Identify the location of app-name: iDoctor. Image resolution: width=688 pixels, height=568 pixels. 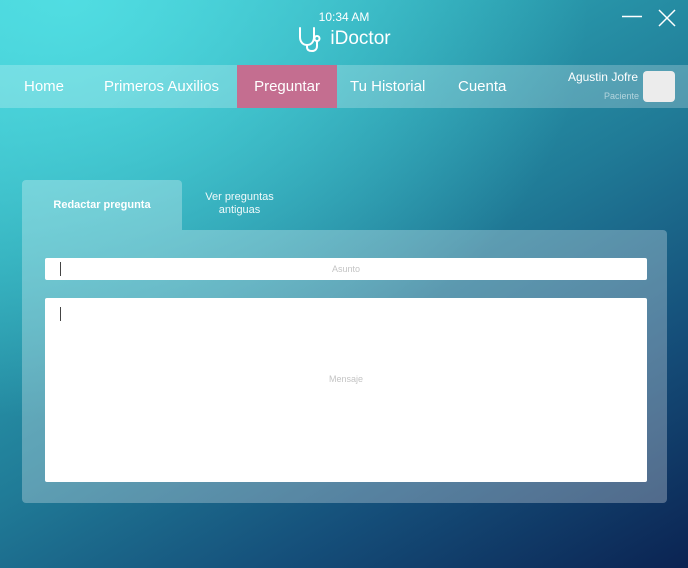
(360, 38).